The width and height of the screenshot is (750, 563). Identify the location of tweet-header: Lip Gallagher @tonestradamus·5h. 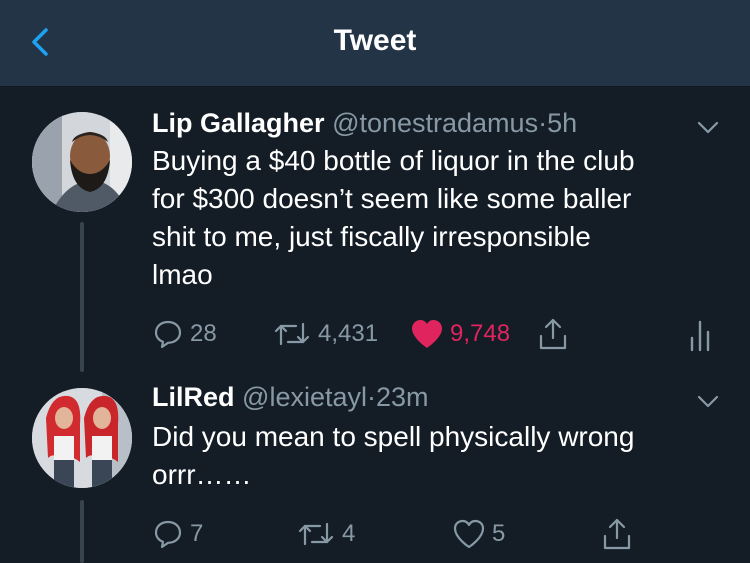
(364, 123).